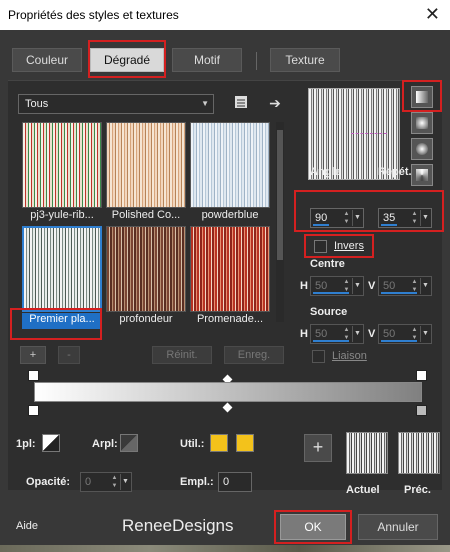 Image resolution: width=450 pixels, height=552 pixels. I want to click on gradient-stop-top-left, so click(33, 375).